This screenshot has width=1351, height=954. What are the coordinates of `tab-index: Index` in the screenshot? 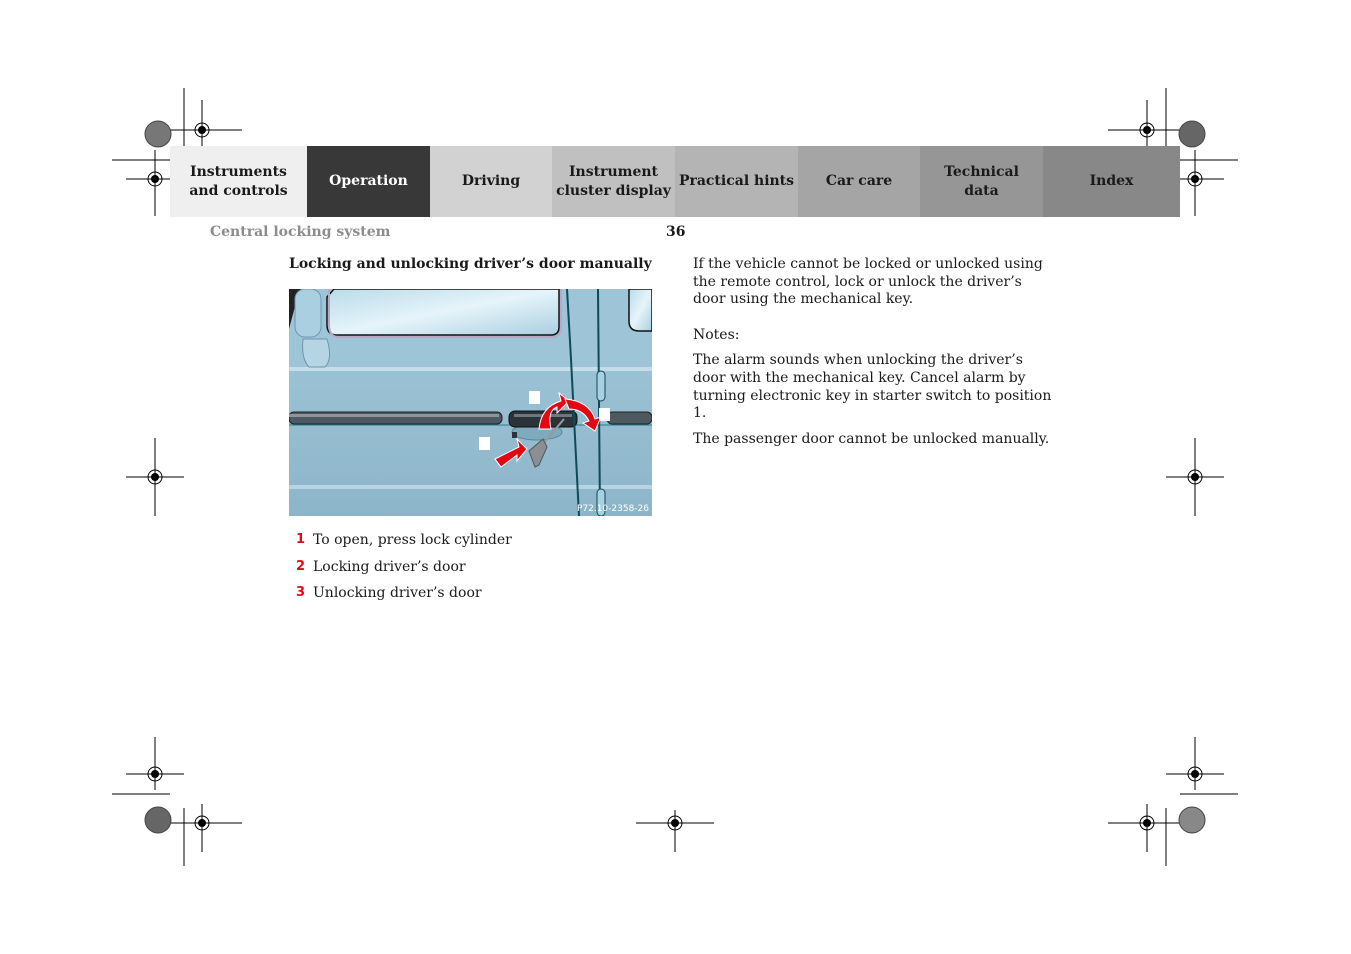 It's located at (1111, 181).